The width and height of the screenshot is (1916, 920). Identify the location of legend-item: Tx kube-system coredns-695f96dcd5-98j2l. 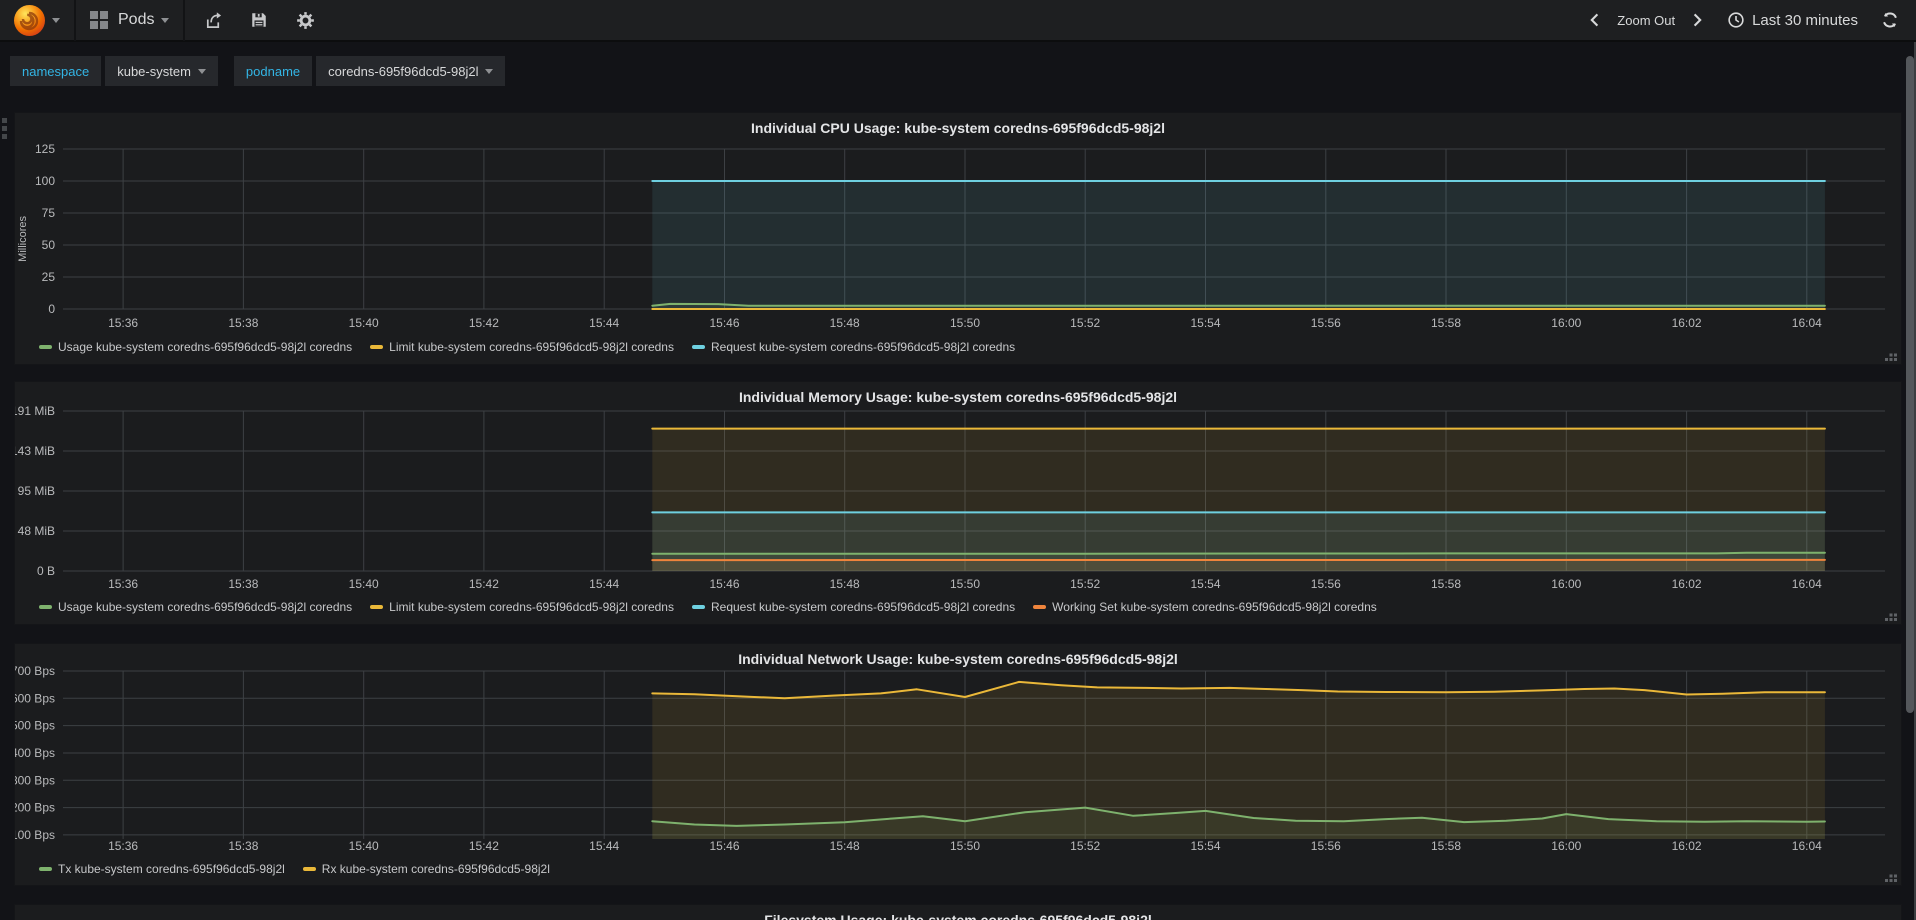
(162, 869).